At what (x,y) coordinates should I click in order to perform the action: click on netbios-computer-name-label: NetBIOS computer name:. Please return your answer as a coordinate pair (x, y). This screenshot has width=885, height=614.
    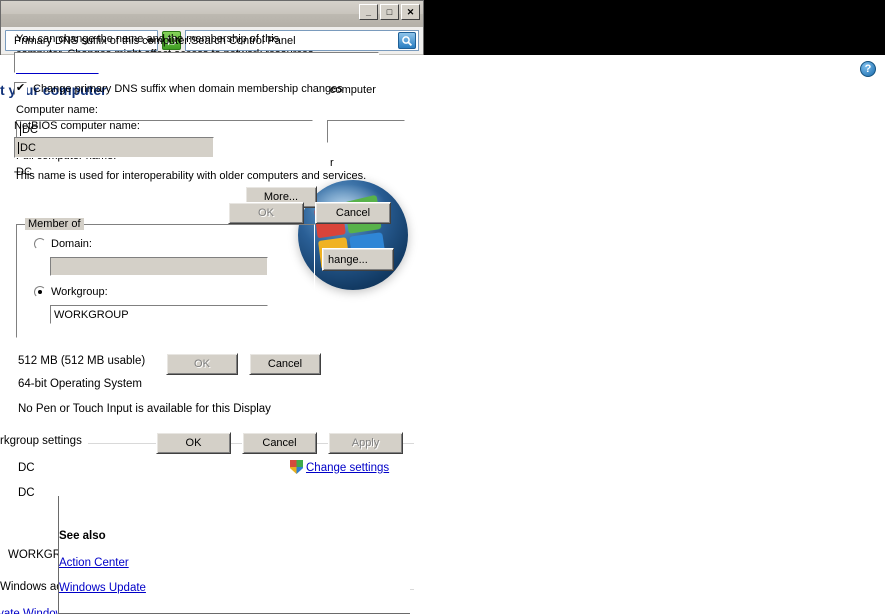
    Looking at the image, I should click on (77, 126).